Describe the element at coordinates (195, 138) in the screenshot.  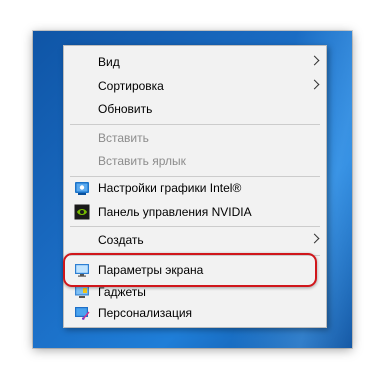
I see `menu-item-paste: Вставить` at that location.